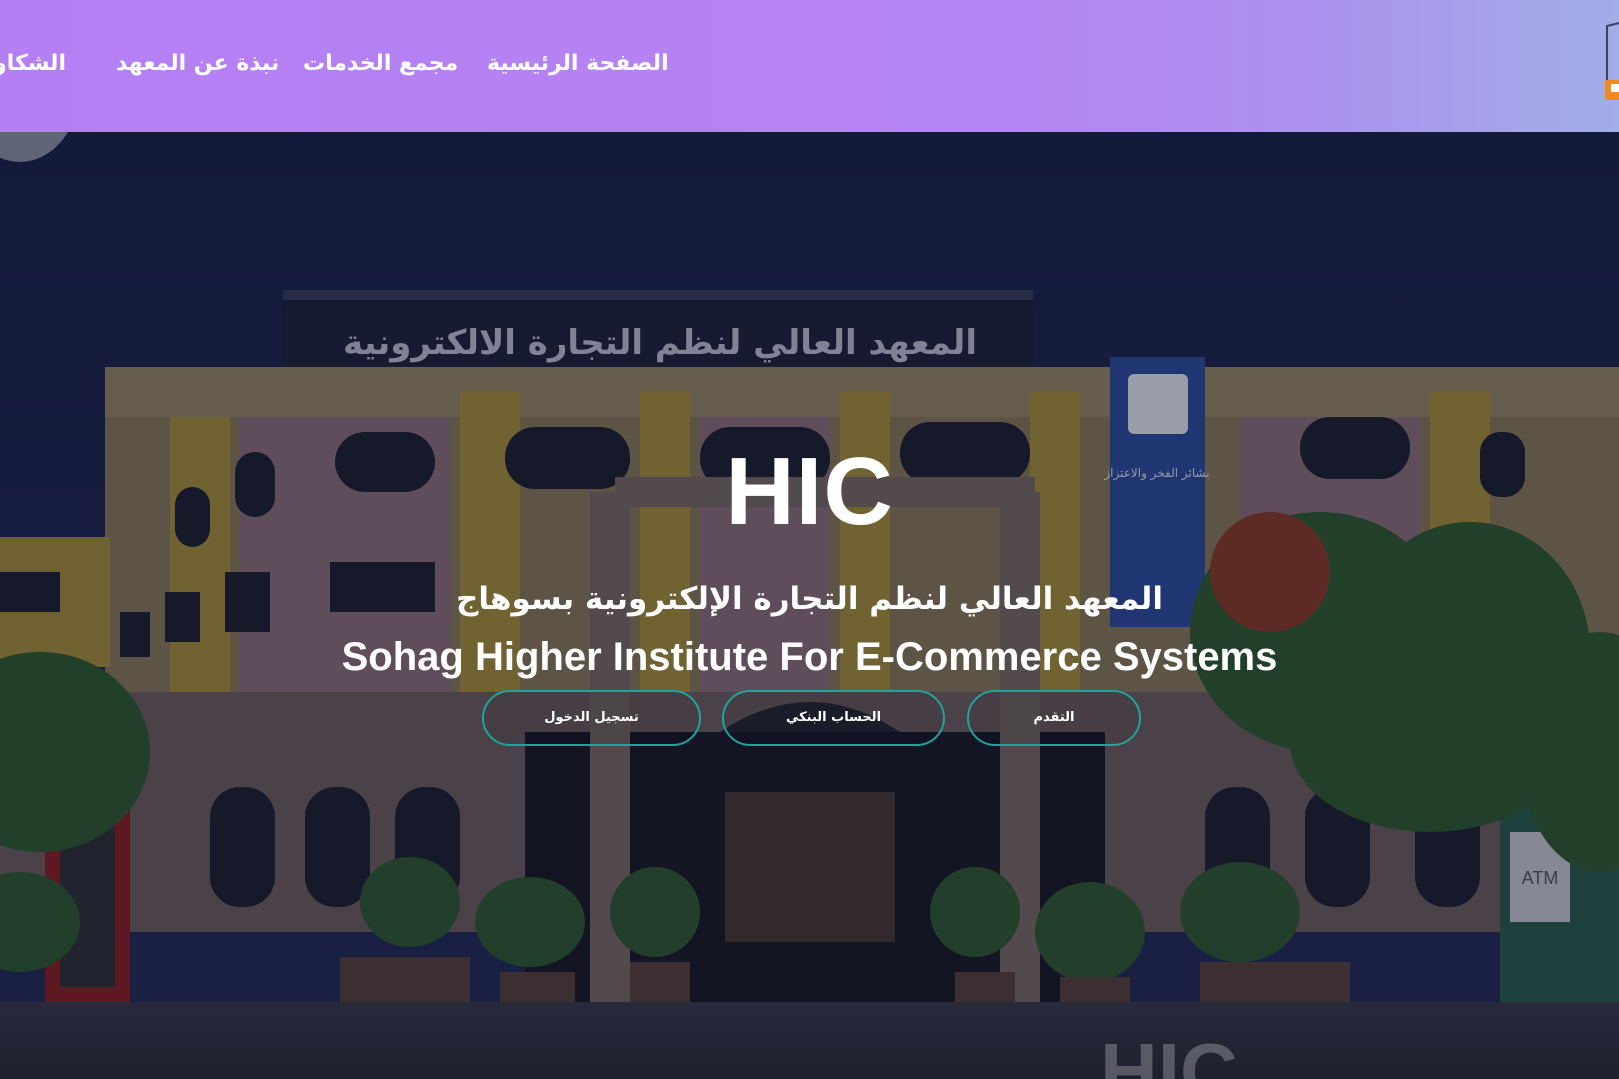 This screenshot has width=1619, height=1079. Describe the element at coordinates (1169, 1053) in the screenshot. I see `hero-watermark: HIC` at that location.